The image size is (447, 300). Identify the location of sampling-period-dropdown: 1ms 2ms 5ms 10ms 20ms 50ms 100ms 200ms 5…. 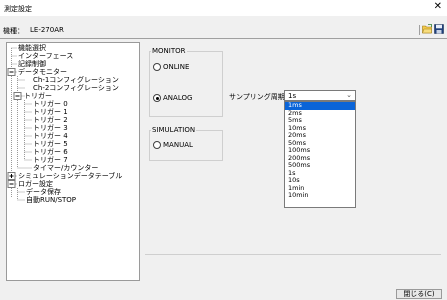
(320, 154).